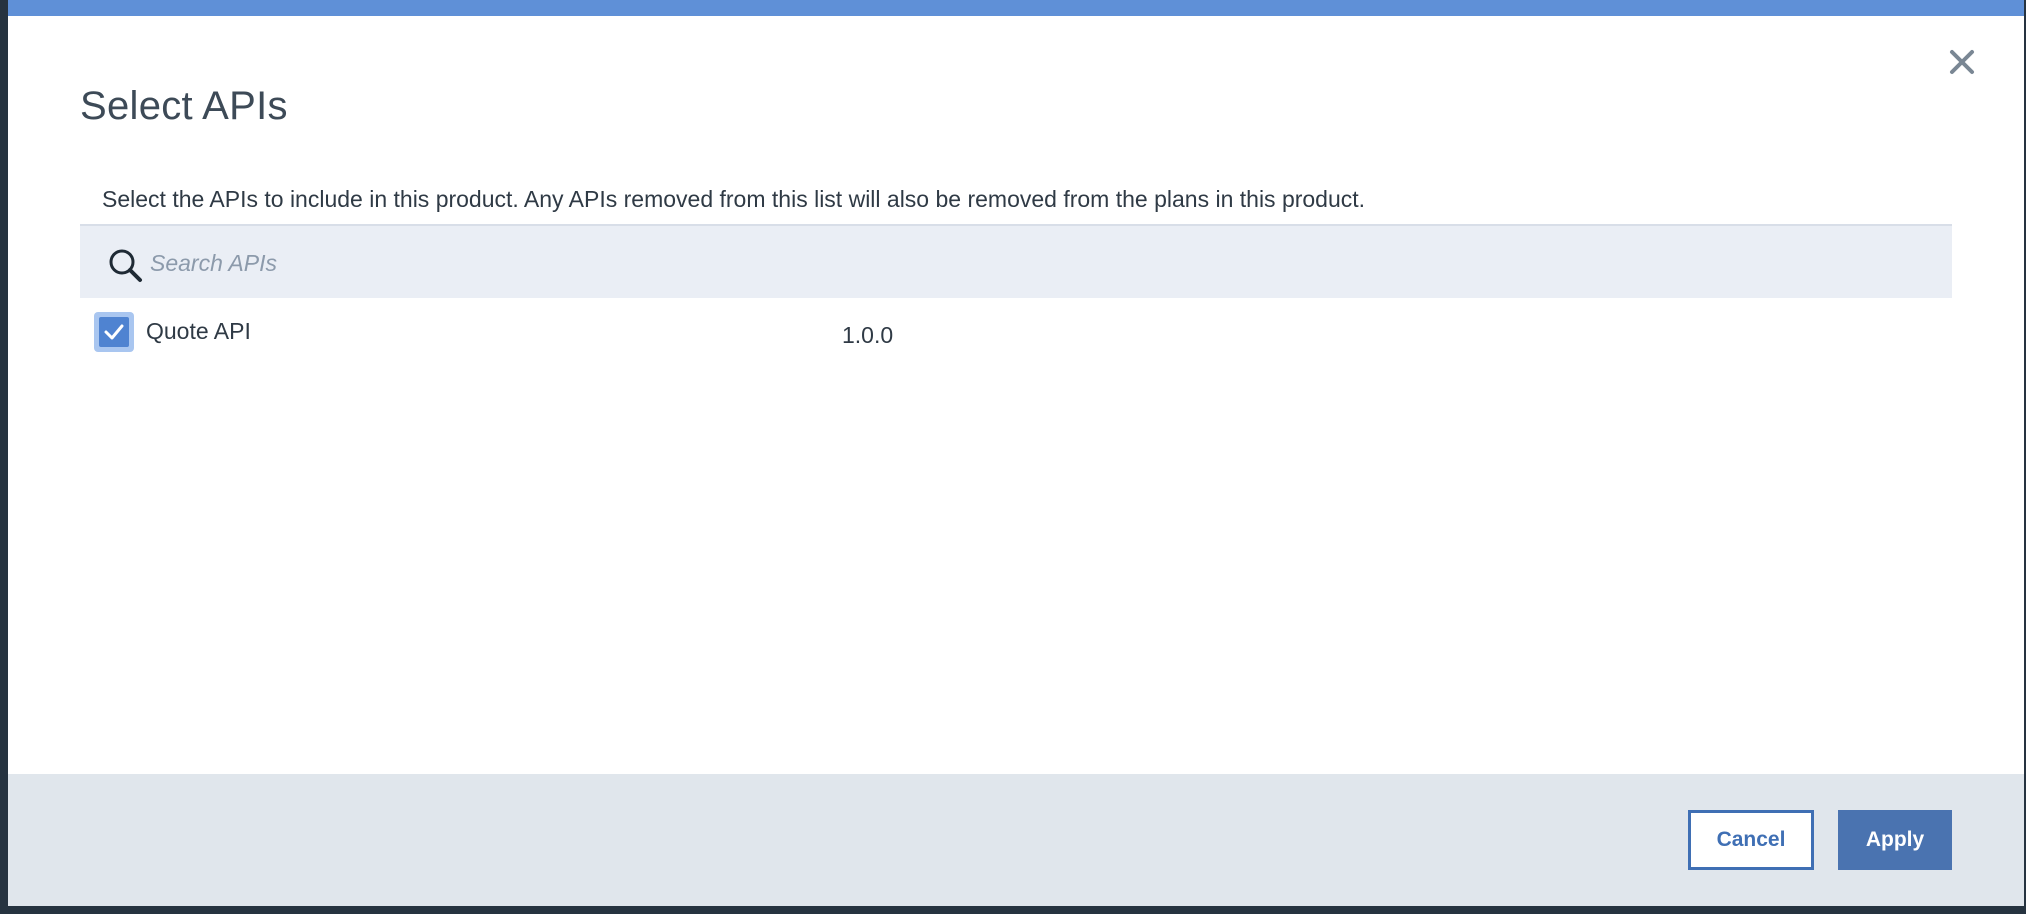 This screenshot has width=2026, height=914. Describe the element at coordinates (126, 266) in the screenshot. I see `search-icon` at that location.